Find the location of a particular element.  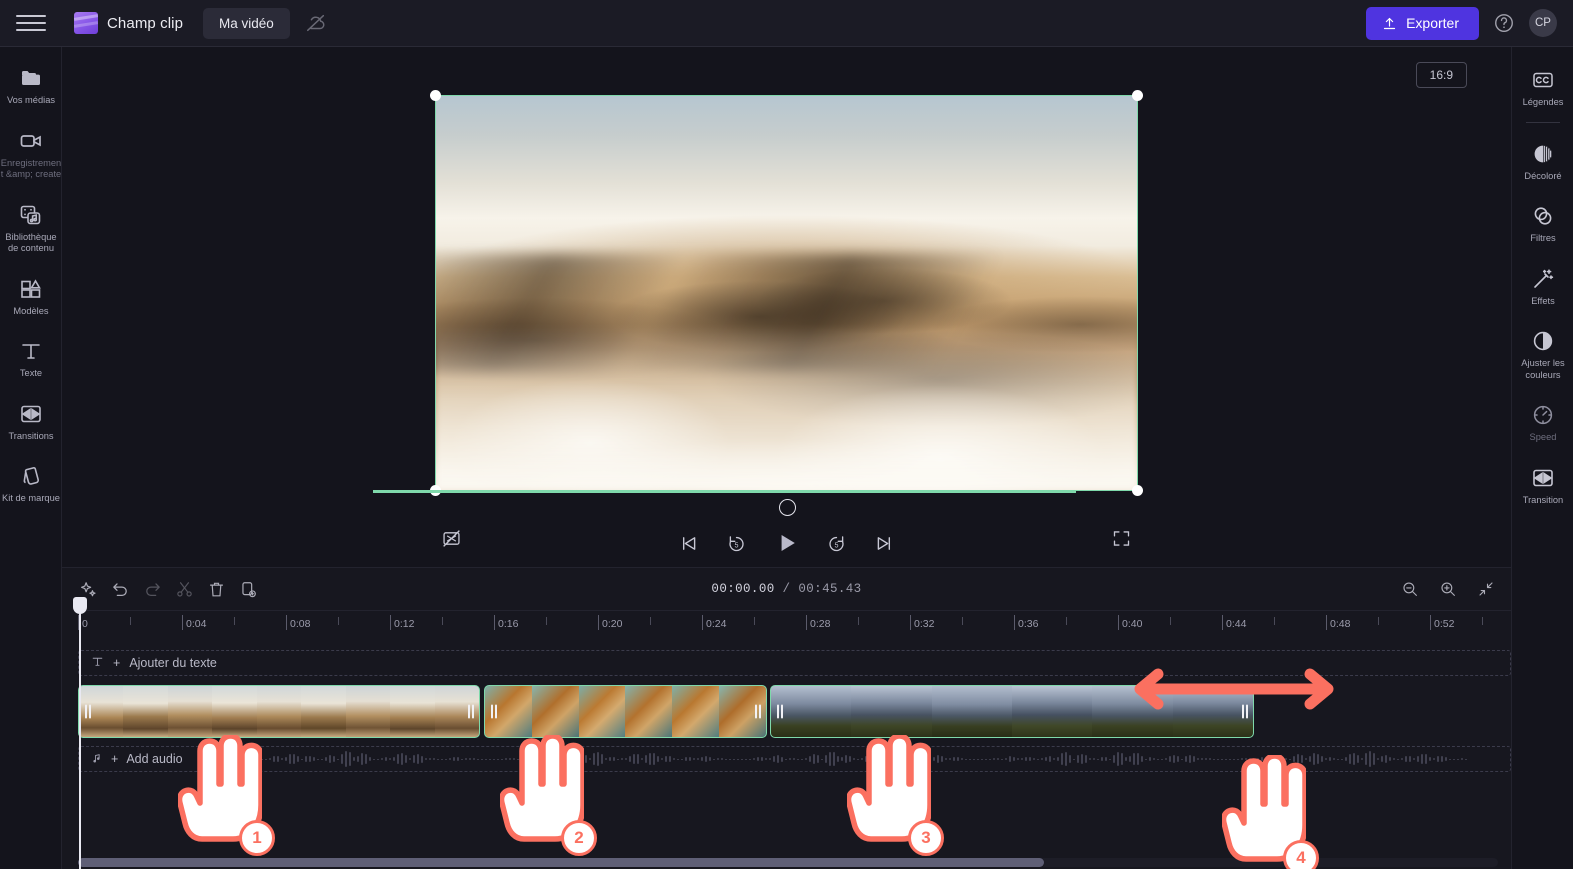

scissors-icon is located at coordinates (184, 589).